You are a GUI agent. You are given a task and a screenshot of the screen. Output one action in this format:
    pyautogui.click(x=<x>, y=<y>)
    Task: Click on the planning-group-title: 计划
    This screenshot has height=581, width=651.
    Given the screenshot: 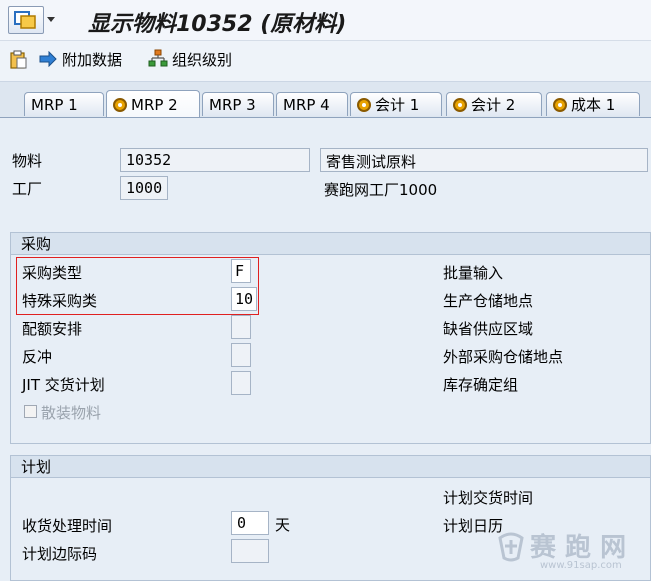 What is the action you would take?
    pyautogui.click(x=330, y=467)
    